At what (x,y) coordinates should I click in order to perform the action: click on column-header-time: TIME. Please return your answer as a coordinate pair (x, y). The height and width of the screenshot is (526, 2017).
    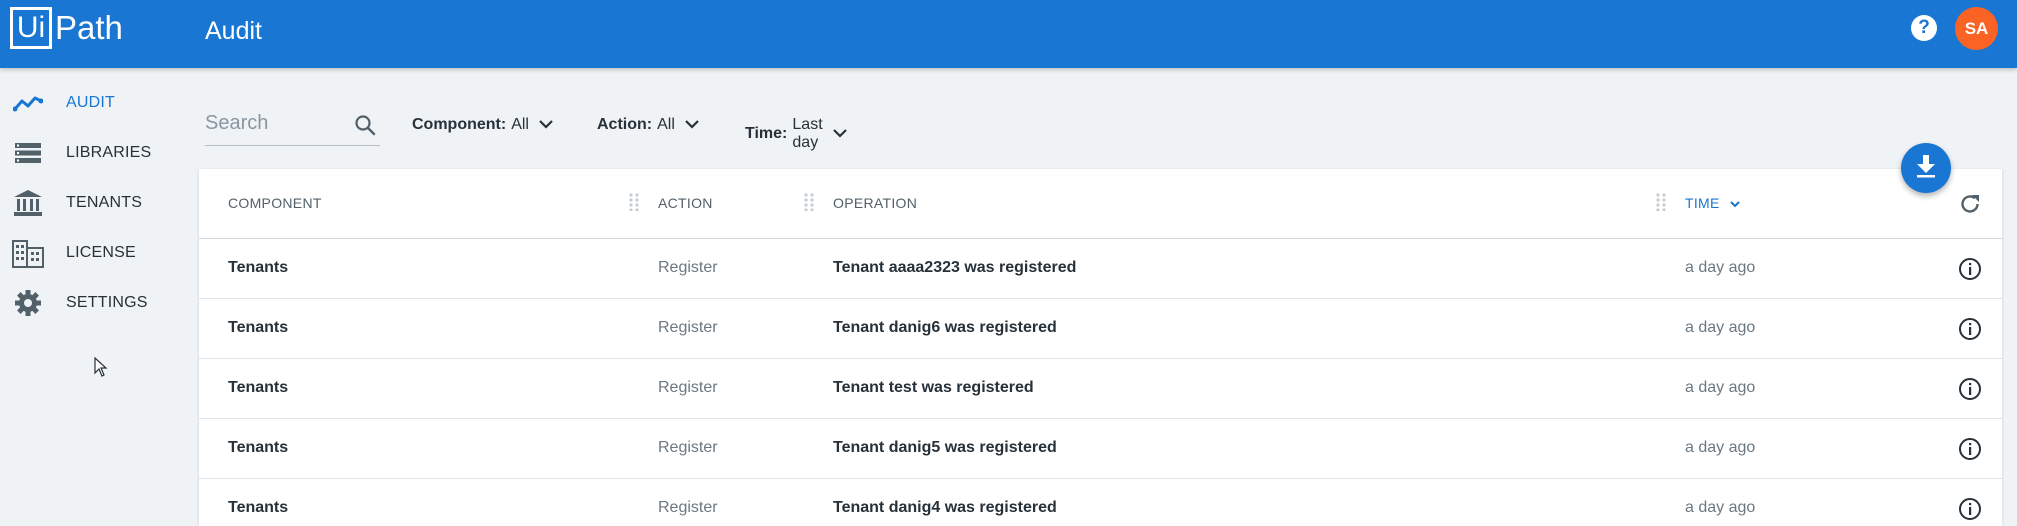
    Looking at the image, I should click on (1712, 203).